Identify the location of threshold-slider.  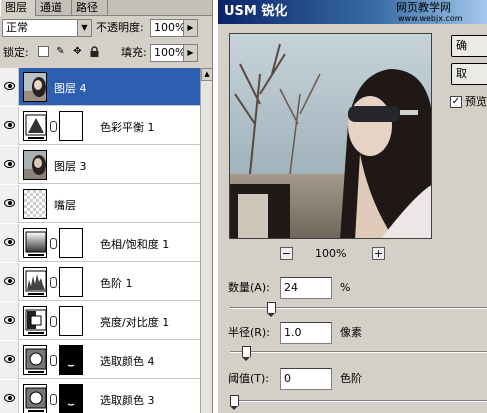
(358, 402).